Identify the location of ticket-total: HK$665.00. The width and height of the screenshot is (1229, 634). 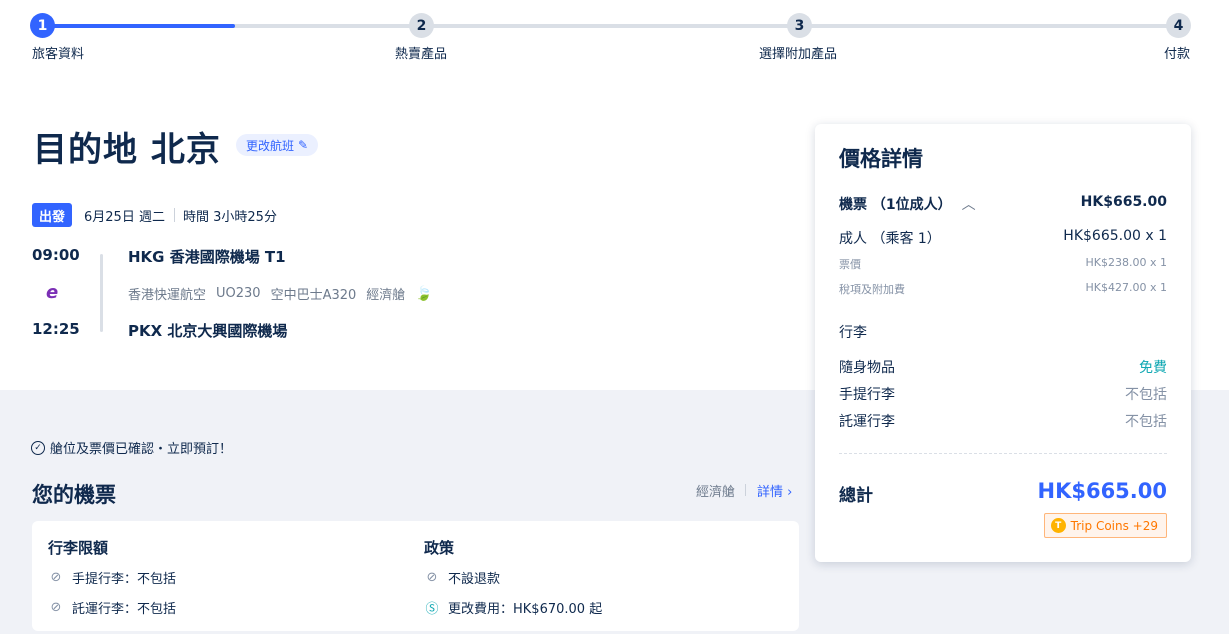
(1123, 202).